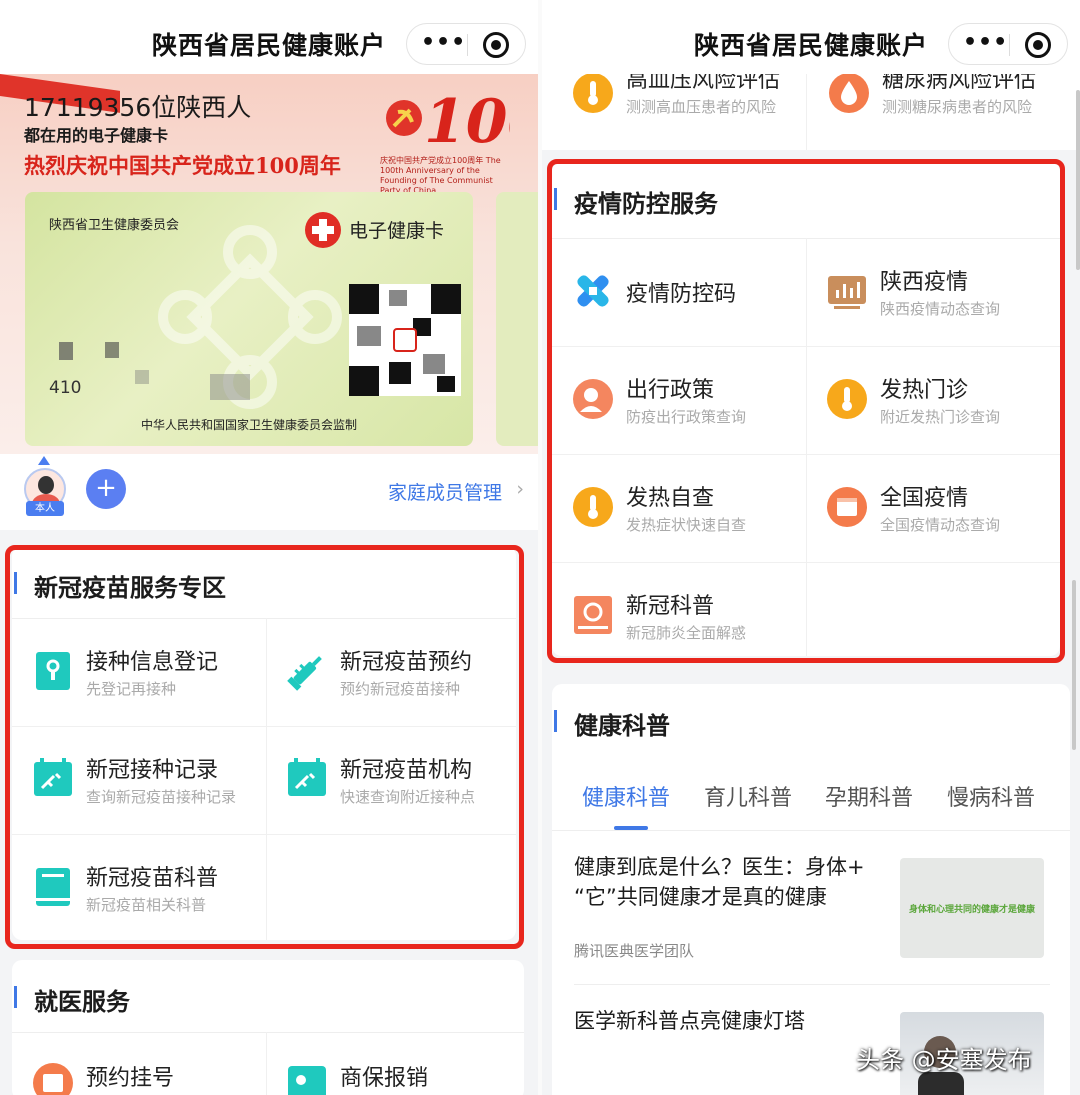  What do you see at coordinates (249, 319) in the screenshot?
I see `health-card: 陕西省卫生健康委员会 电子健康卡 410 中华人民共和国国家卫生健康委员会监制` at bounding box center [249, 319].